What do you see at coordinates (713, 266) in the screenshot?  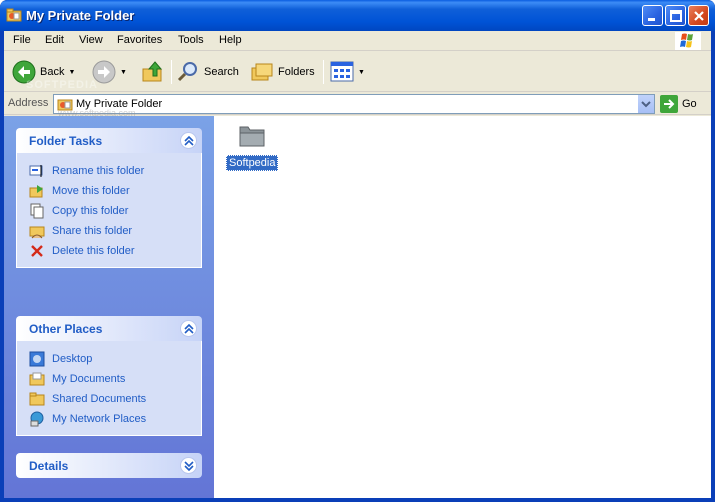 I see `window-border-right` at bounding box center [713, 266].